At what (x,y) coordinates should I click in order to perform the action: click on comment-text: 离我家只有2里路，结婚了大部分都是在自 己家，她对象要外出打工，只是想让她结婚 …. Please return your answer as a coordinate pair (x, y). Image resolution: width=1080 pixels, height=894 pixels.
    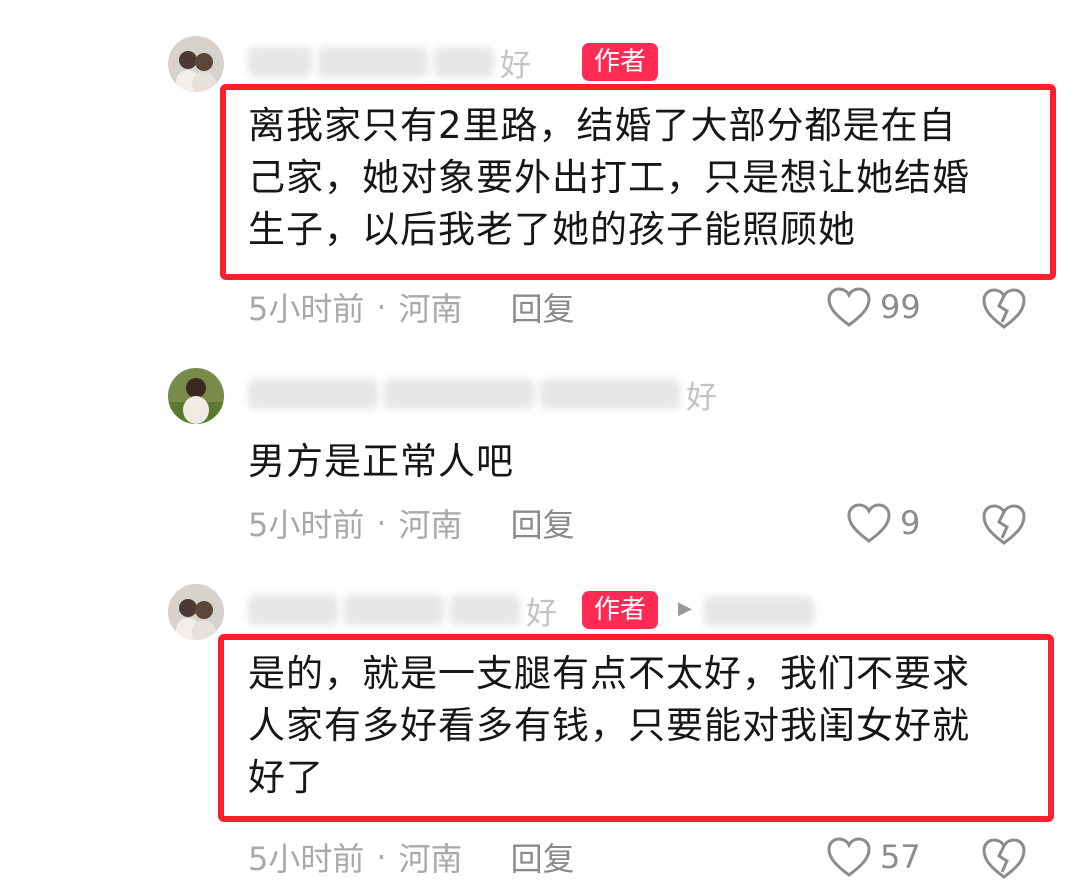
    Looking at the image, I should click on (609, 178).